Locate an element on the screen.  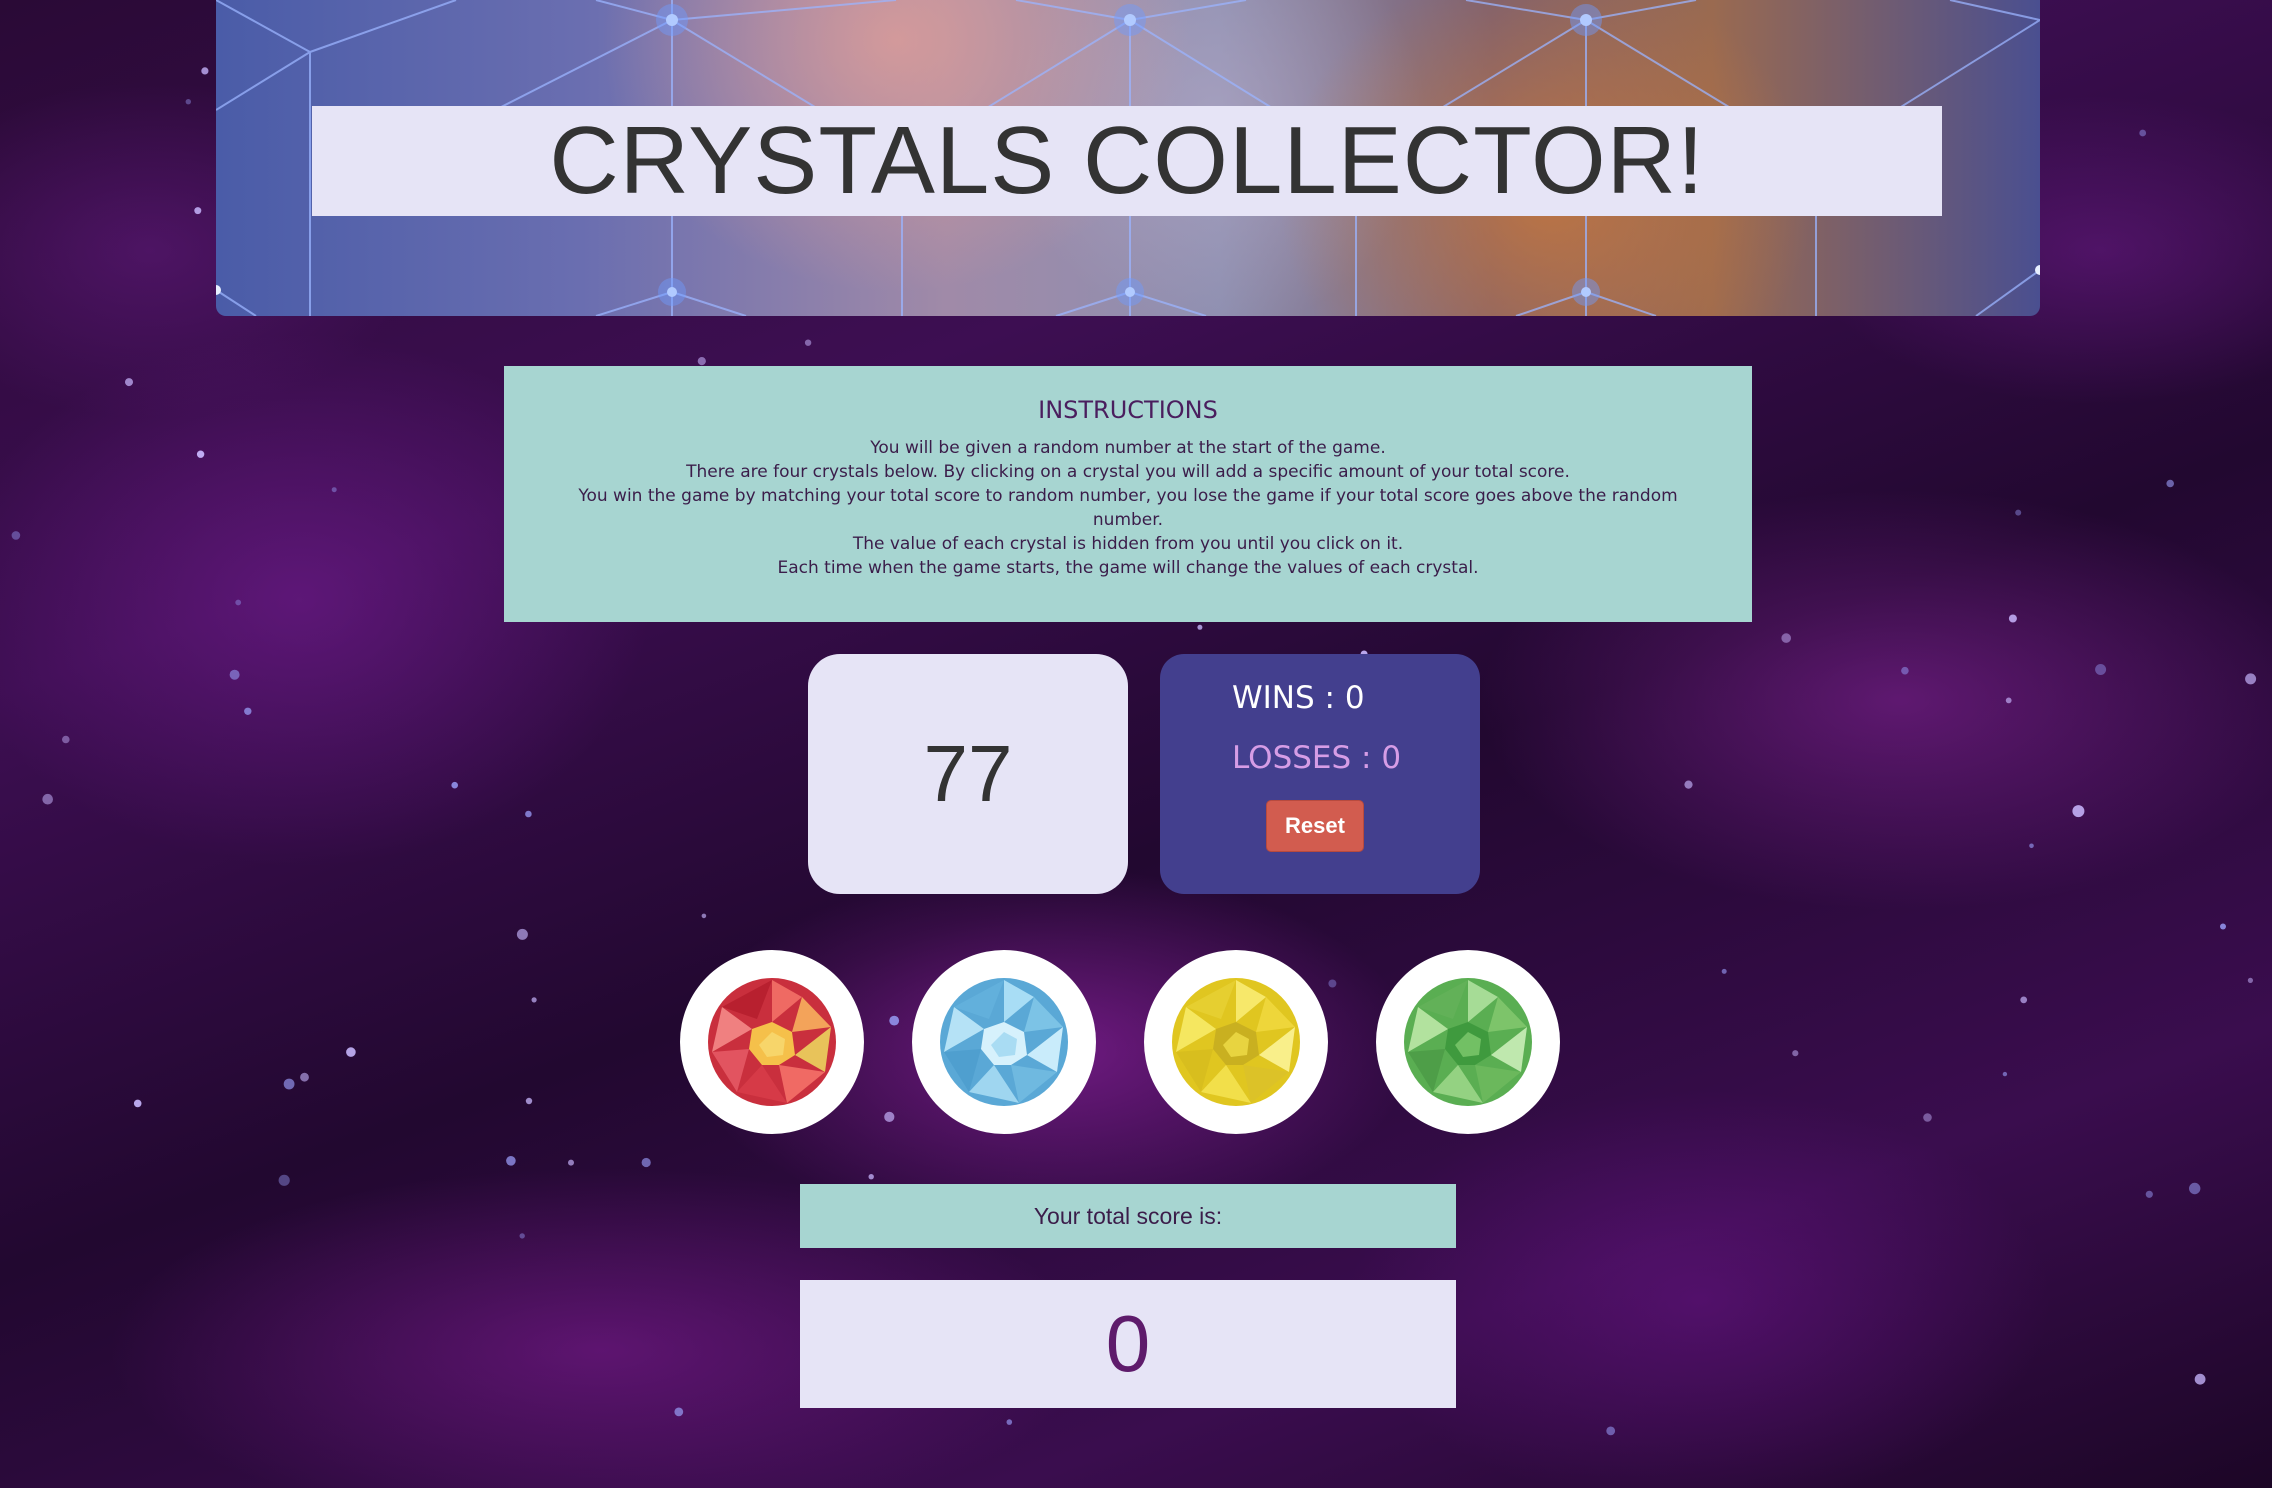
total-score-label: Your total score is: is located at coordinates (1128, 1216).